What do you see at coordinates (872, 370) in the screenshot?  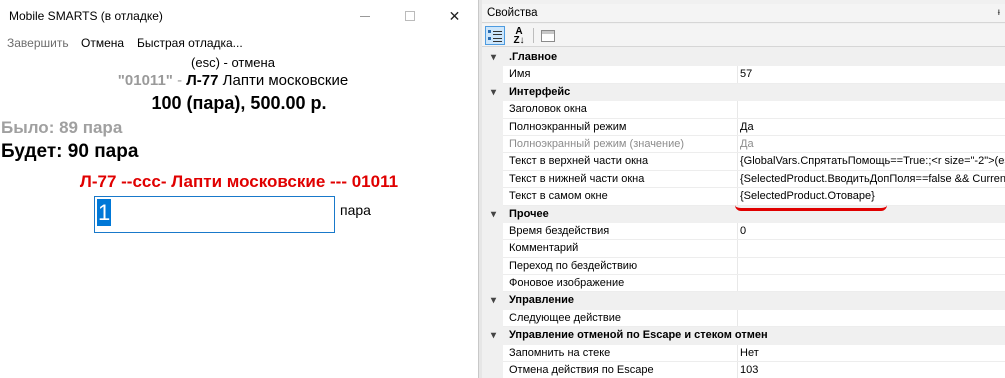 I see `property-value: 103` at bounding box center [872, 370].